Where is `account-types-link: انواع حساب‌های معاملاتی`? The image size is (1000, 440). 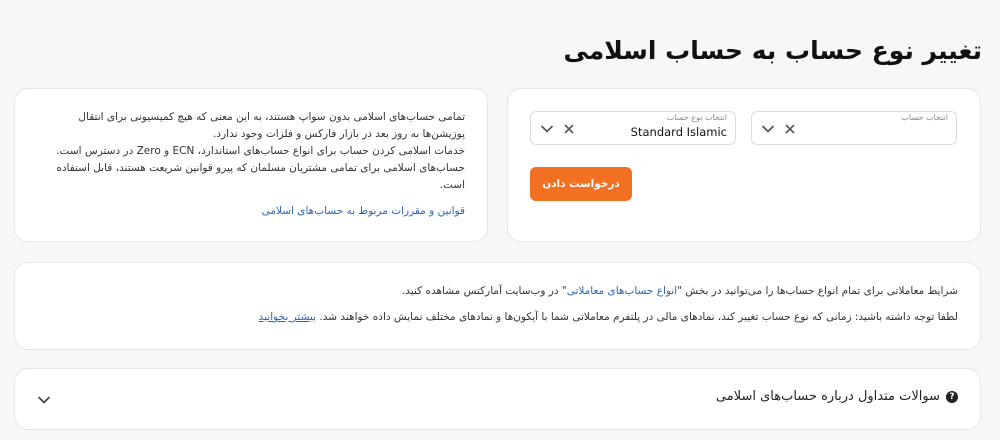
account-types-link: انواع حساب‌های معاملاتی is located at coordinates (622, 291).